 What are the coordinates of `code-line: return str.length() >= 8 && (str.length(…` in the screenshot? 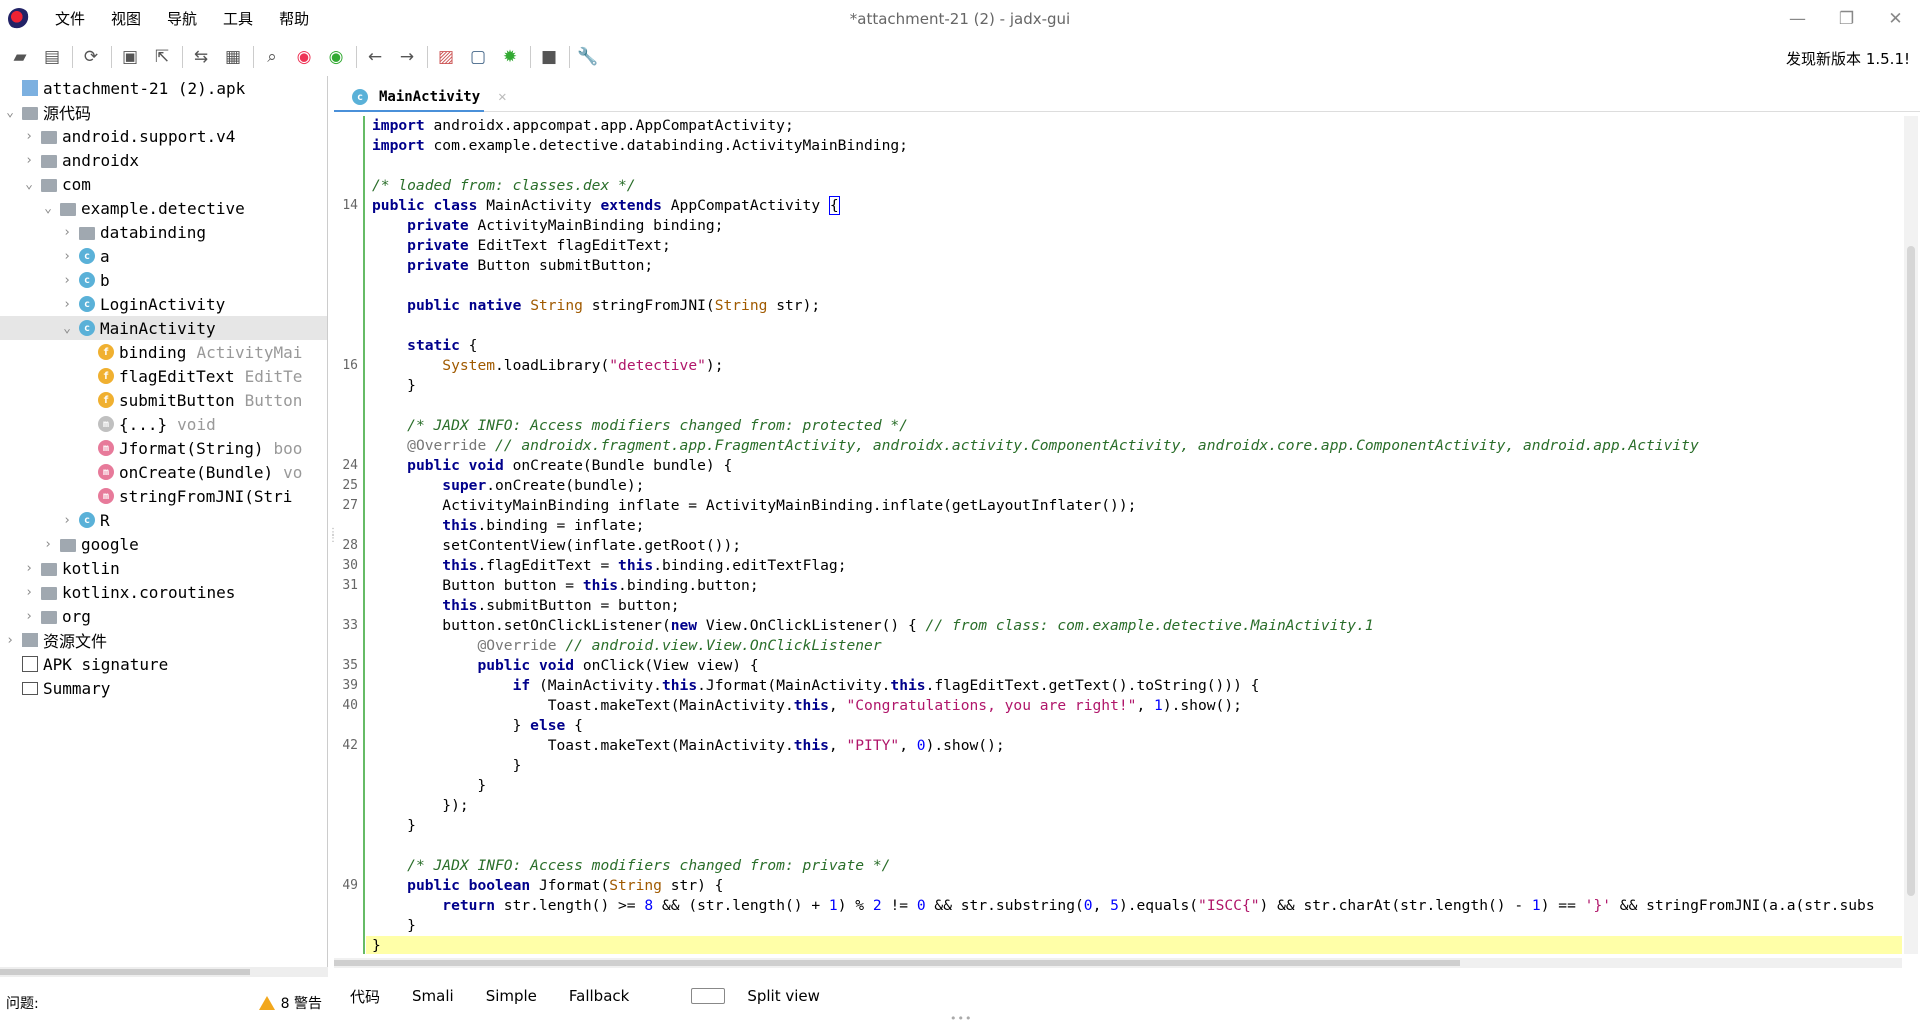 It's located at (1134, 906).